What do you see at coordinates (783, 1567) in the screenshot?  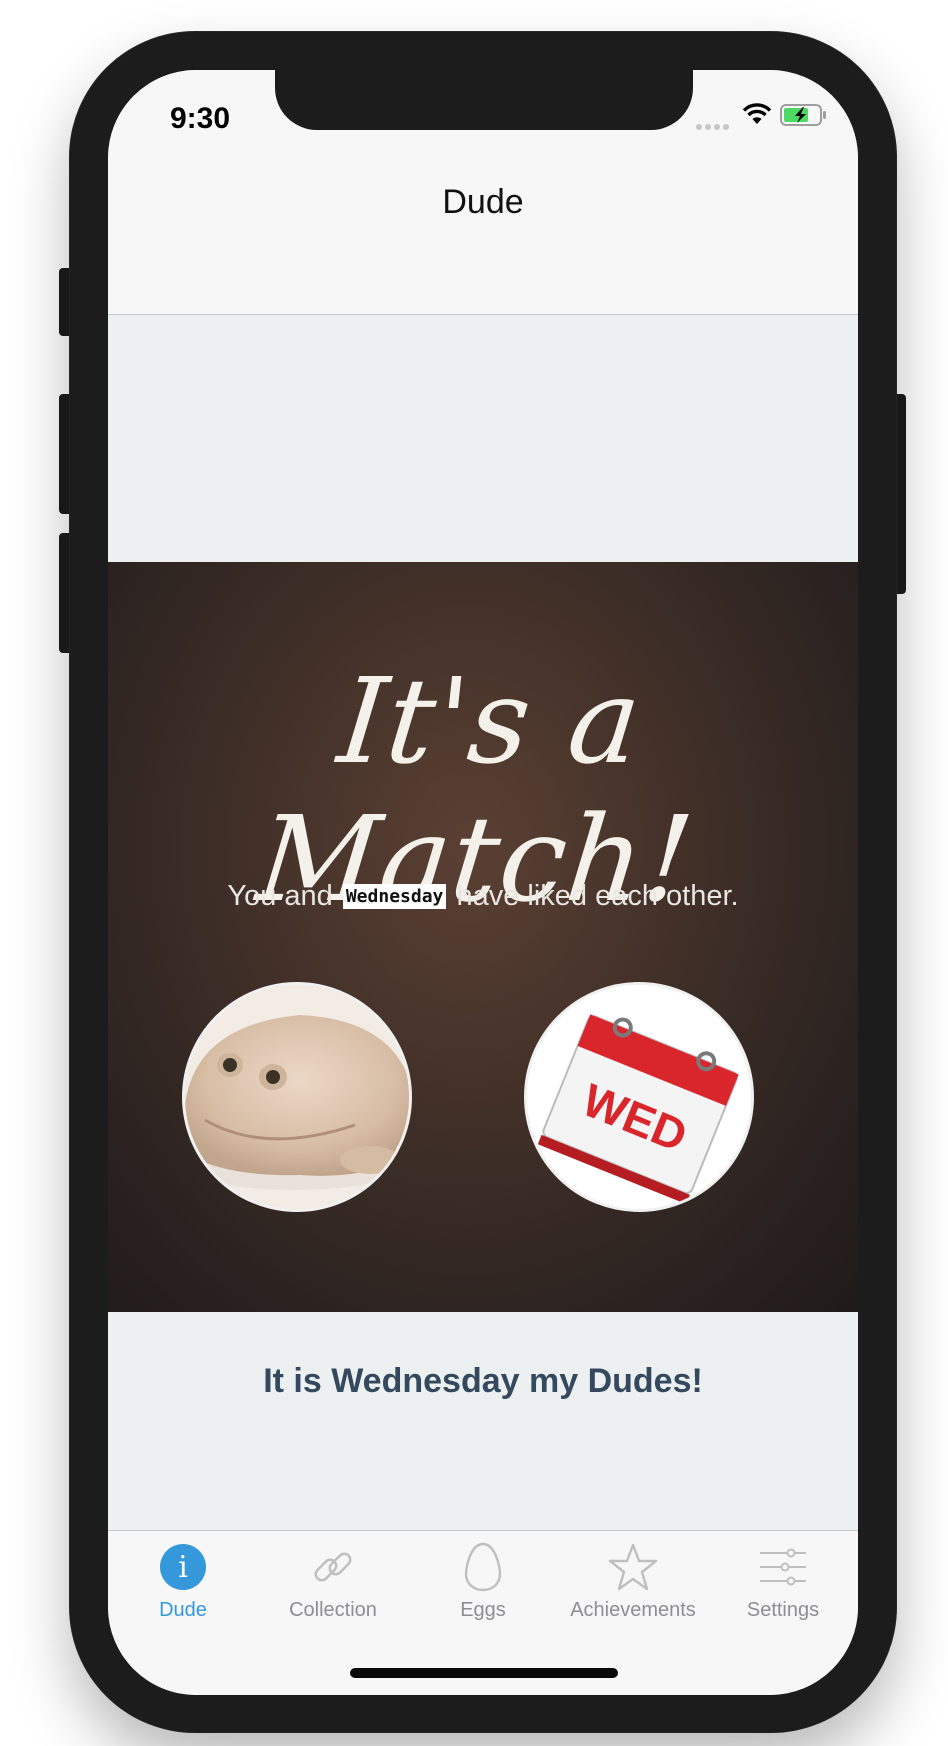 I see `sliders-icon` at bounding box center [783, 1567].